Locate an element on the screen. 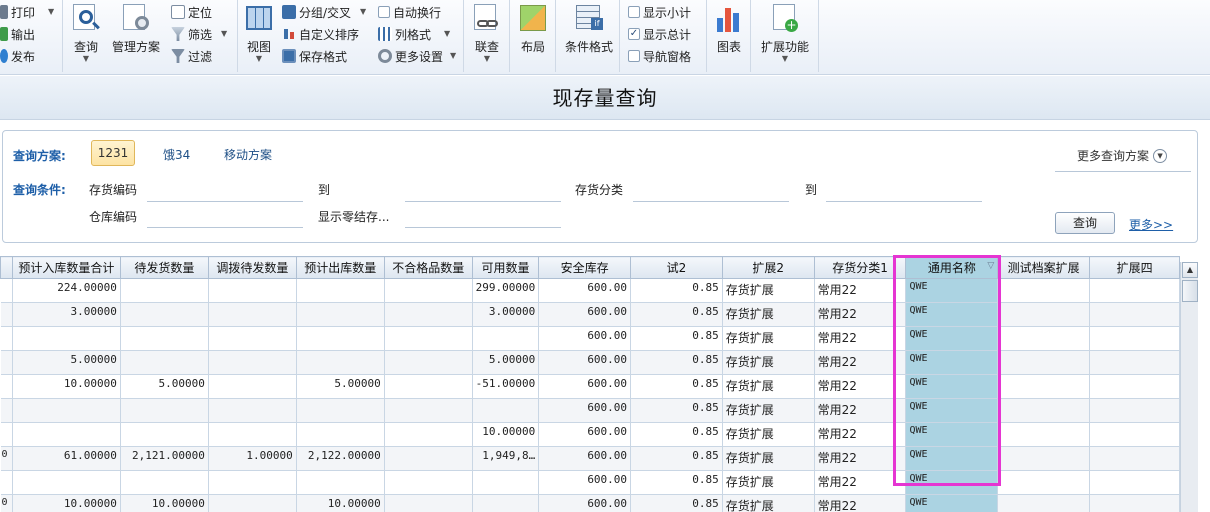 This screenshot has width=1210, height=512. column-header: 调拨待发数量 is located at coordinates (252, 267).